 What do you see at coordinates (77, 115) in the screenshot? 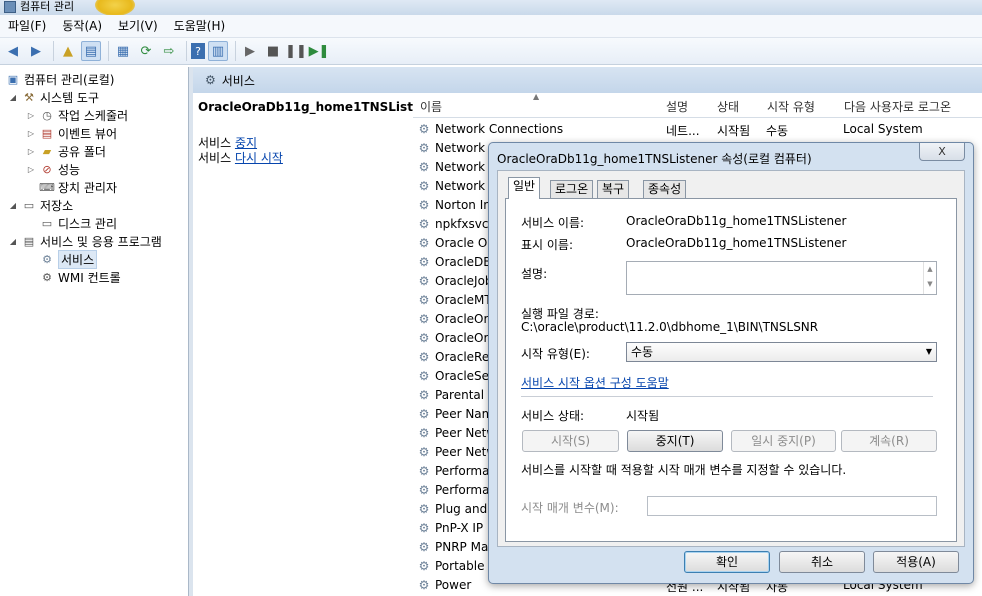
I see `tree-task-scheduler: ▷ ◷ 작업 스케줄러` at bounding box center [77, 115].